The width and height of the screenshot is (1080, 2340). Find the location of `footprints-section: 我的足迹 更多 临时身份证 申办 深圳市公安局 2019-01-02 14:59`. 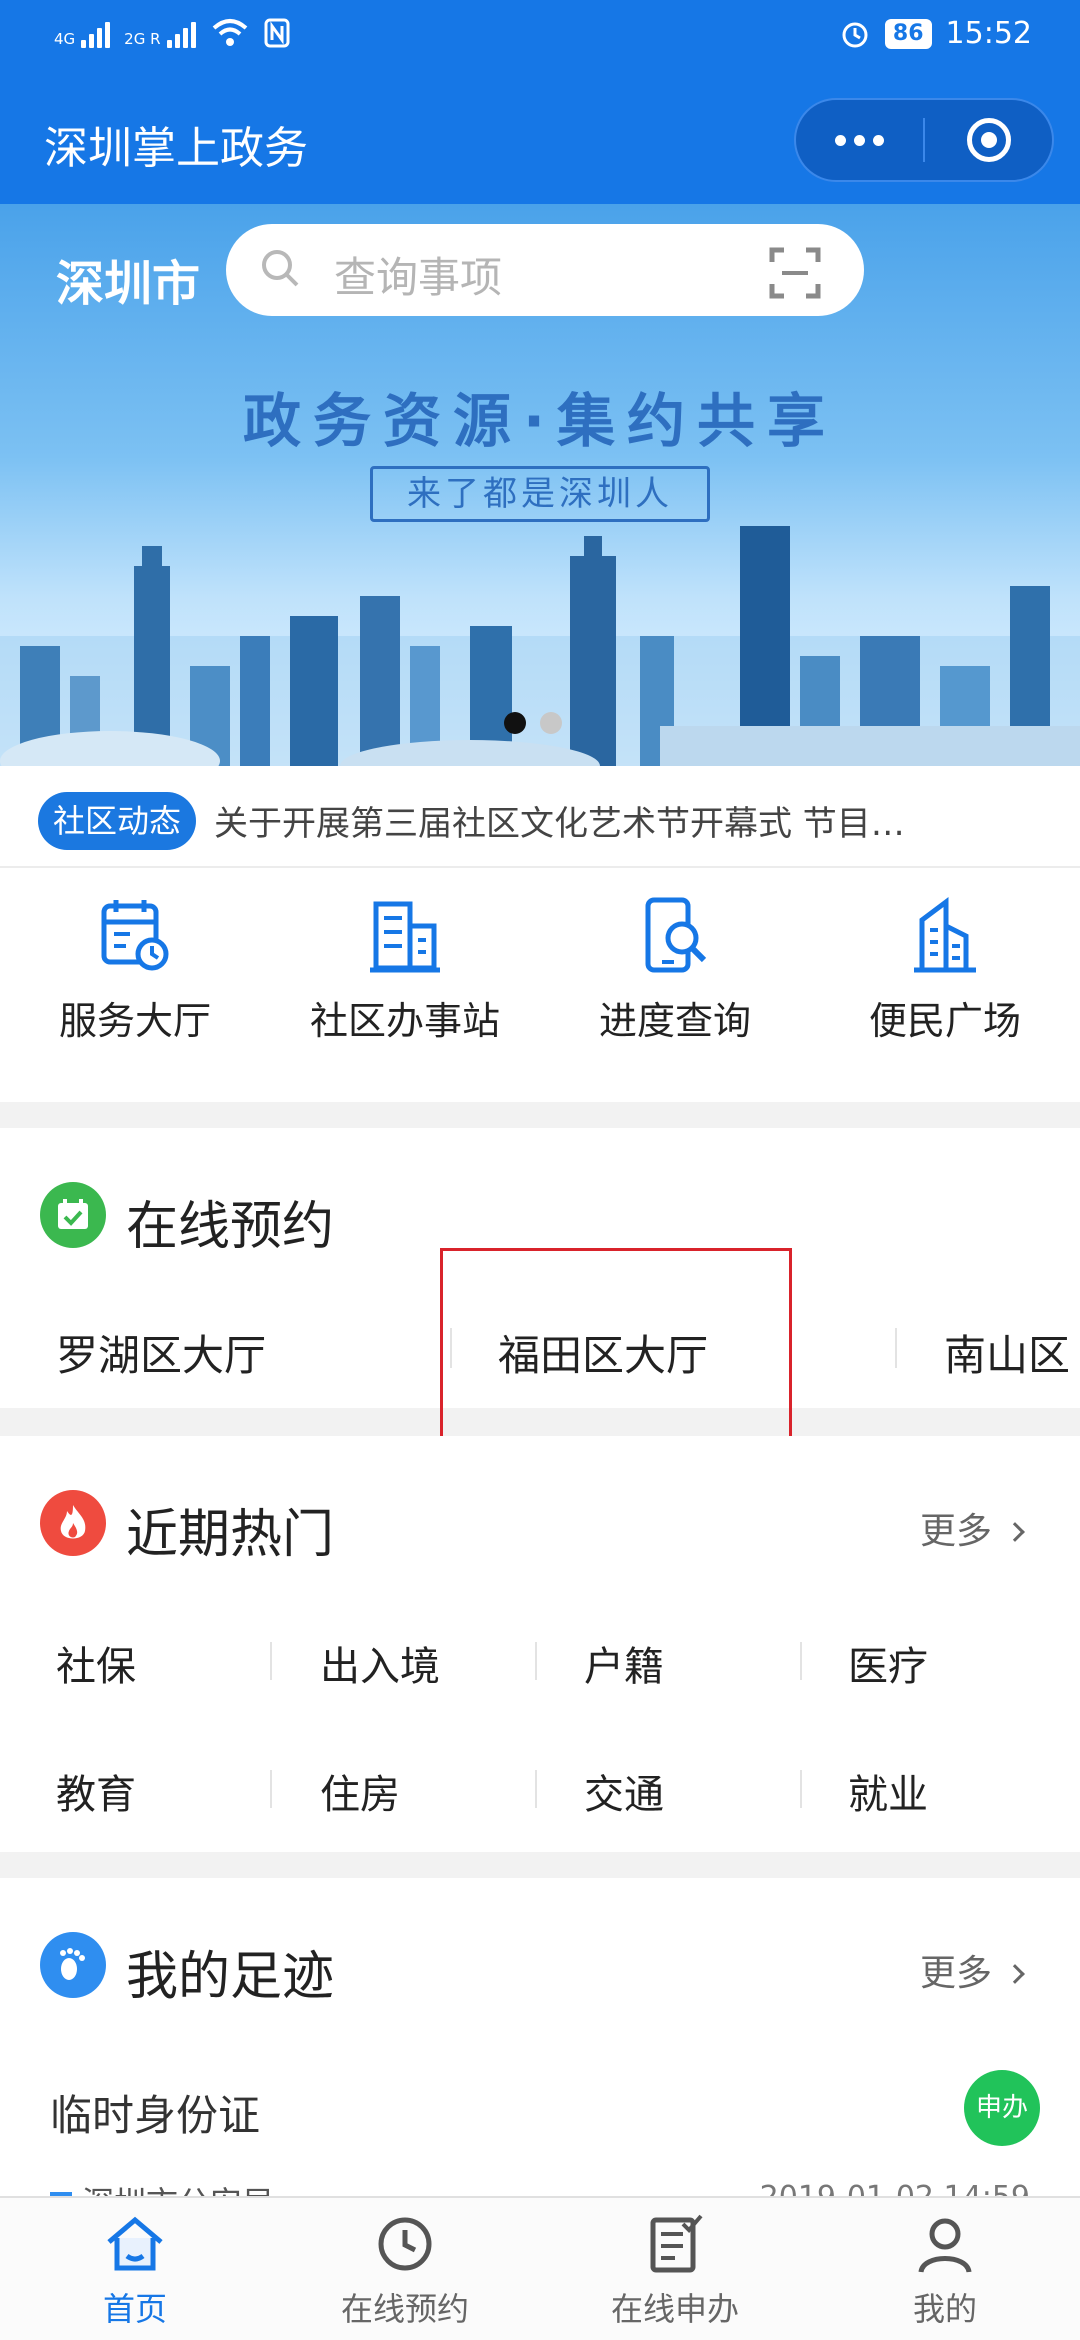

footprints-section: 我的足迹 更多 临时身份证 申办 深圳市公安局 2019-01-02 14:59 is located at coordinates (540, 2037).